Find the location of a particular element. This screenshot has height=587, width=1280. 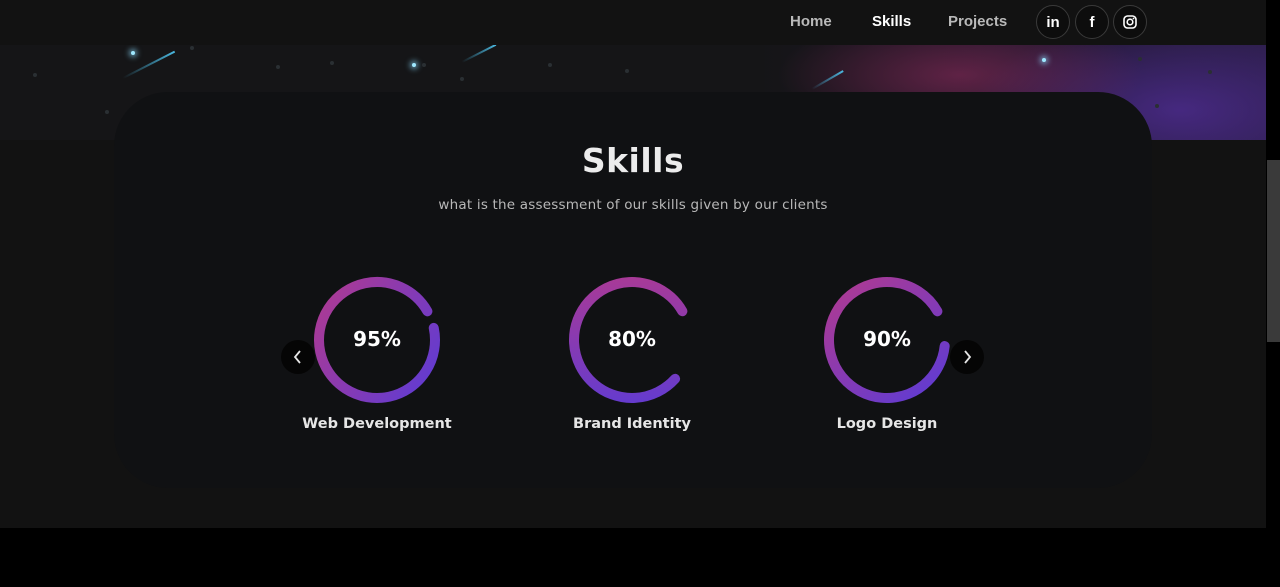

instagram-icon is located at coordinates (1130, 22).